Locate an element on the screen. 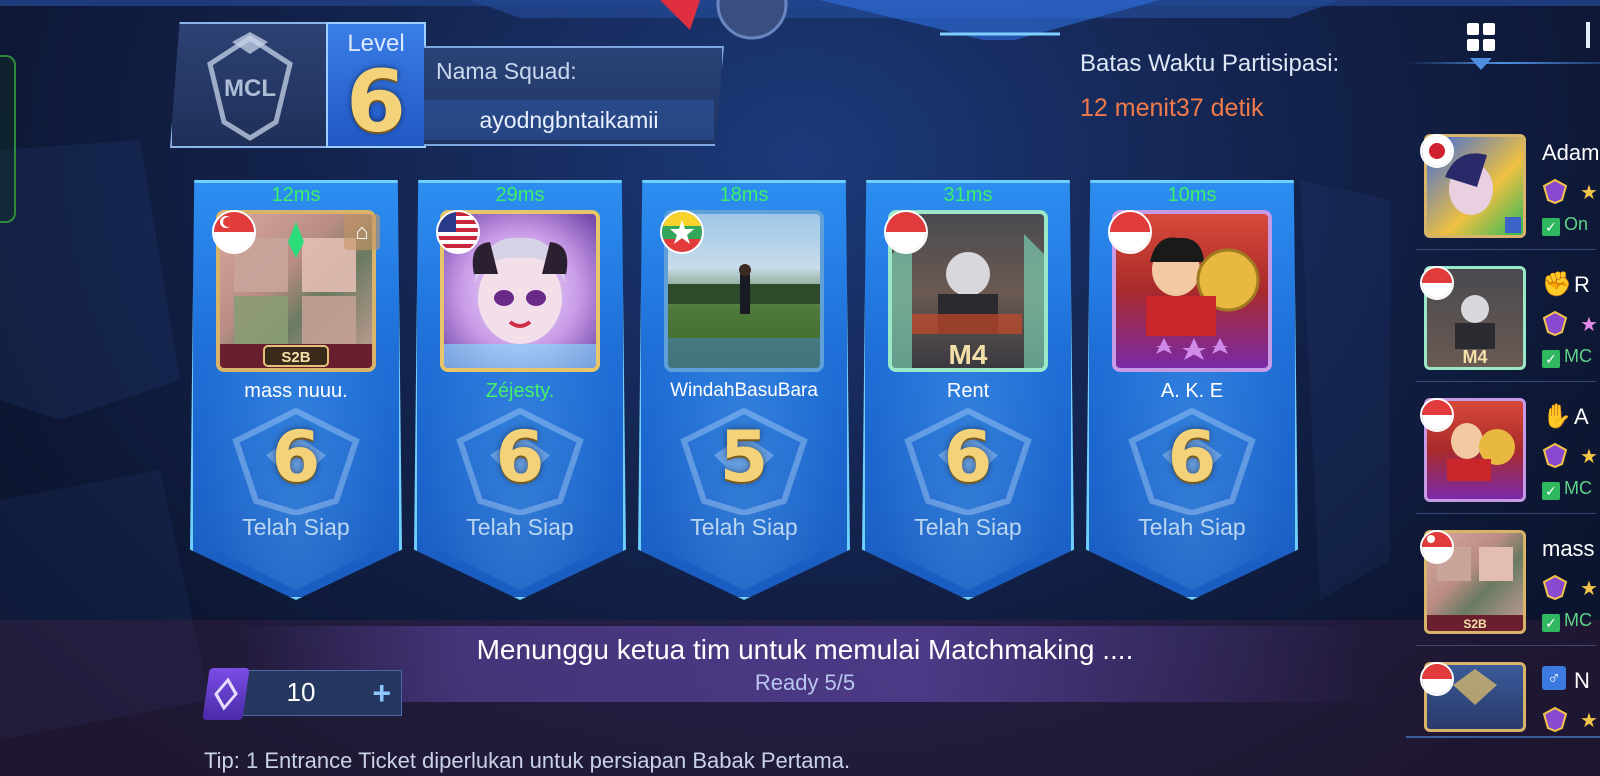 The height and width of the screenshot is (776, 1600). friend-list-item: ✋ A ★ ✓ MC is located at coordinates (1503, 456).